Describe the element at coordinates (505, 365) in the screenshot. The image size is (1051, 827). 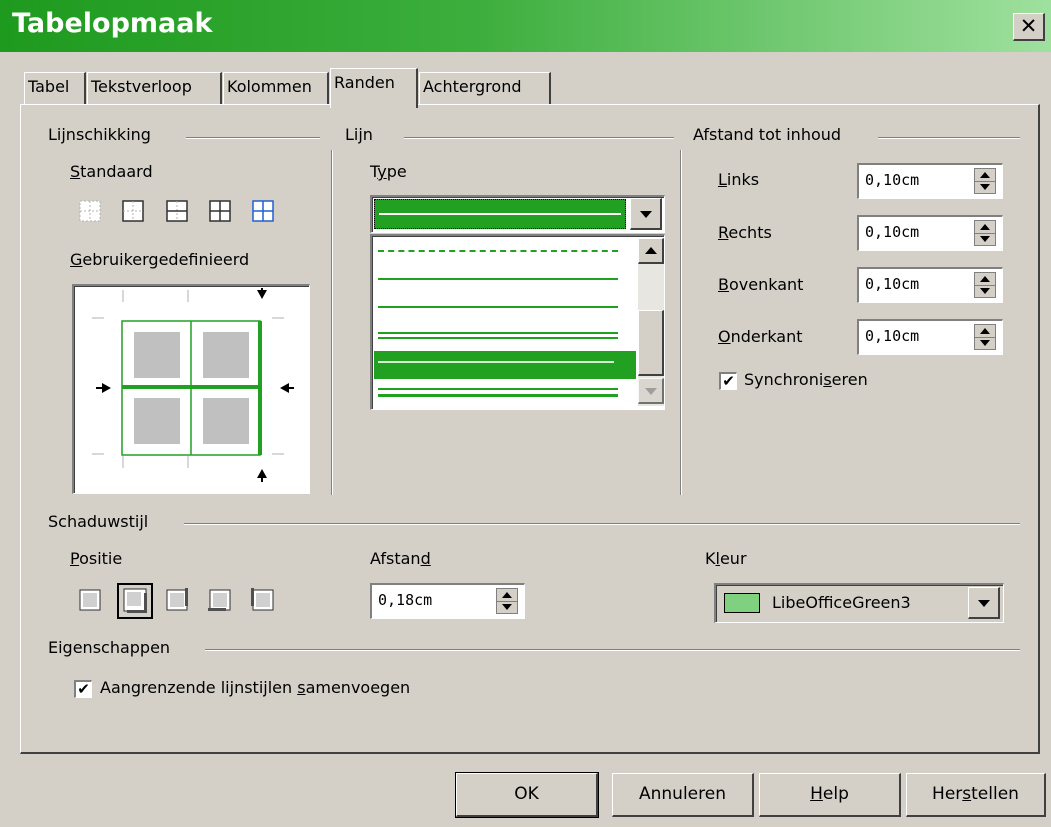
I see `line-style-double-thick-selected` at that location.